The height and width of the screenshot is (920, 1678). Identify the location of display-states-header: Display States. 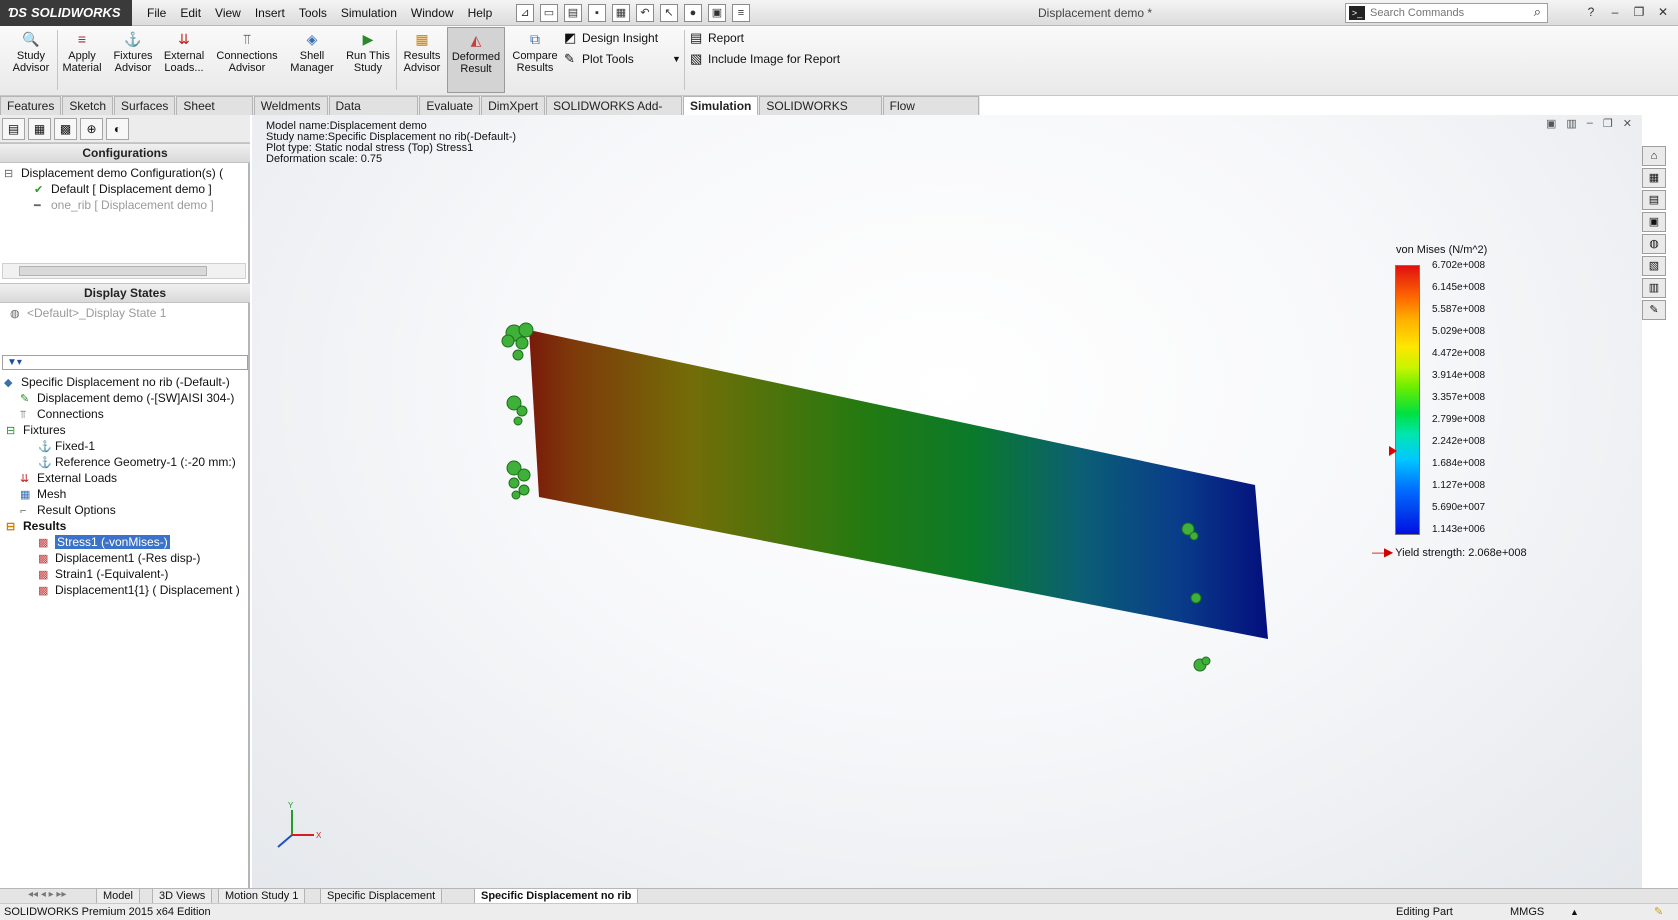
(125, 293).